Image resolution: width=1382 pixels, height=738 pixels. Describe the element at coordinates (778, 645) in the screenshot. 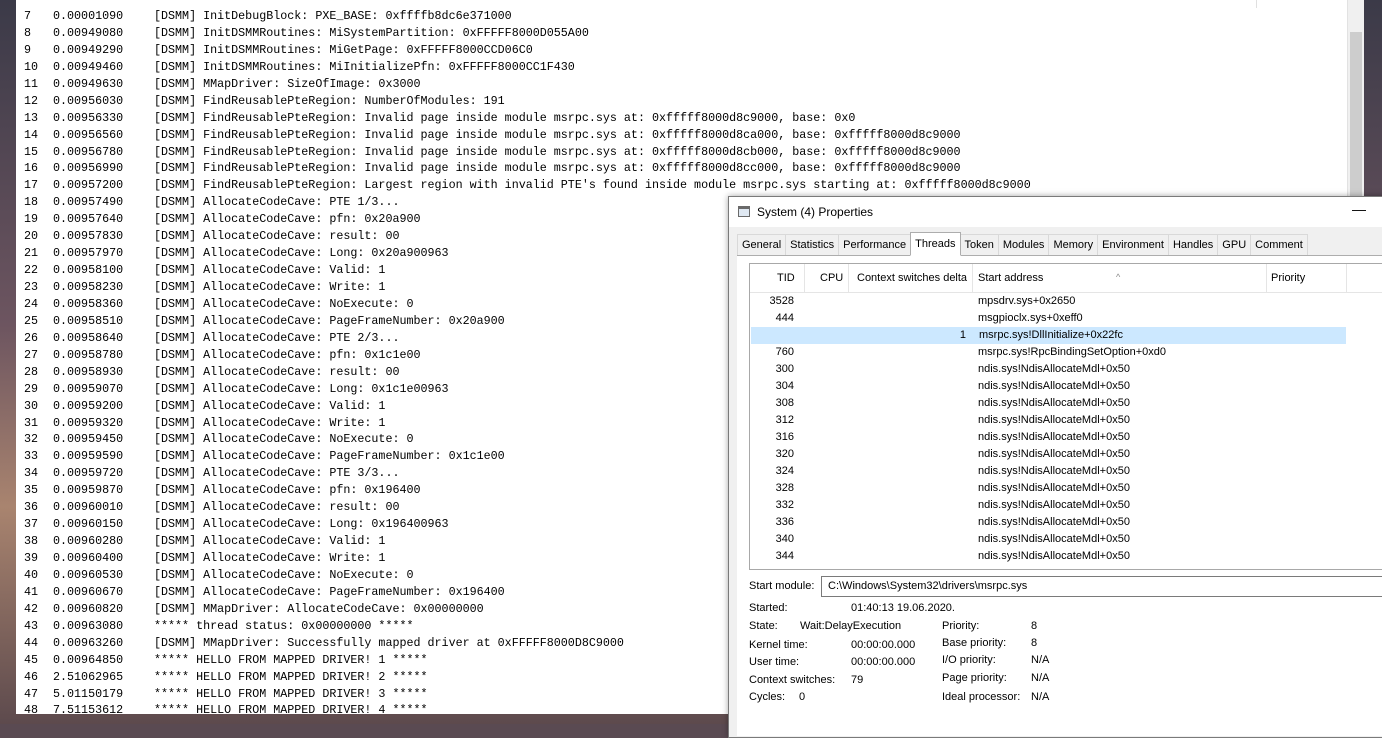

I see `kernel-time-label: Kernel time:` at that location.